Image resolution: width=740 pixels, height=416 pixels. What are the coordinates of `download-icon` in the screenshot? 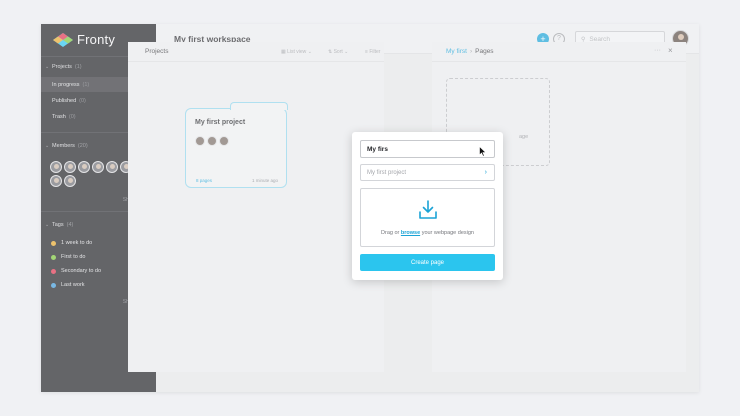 It's located at (428, 209).